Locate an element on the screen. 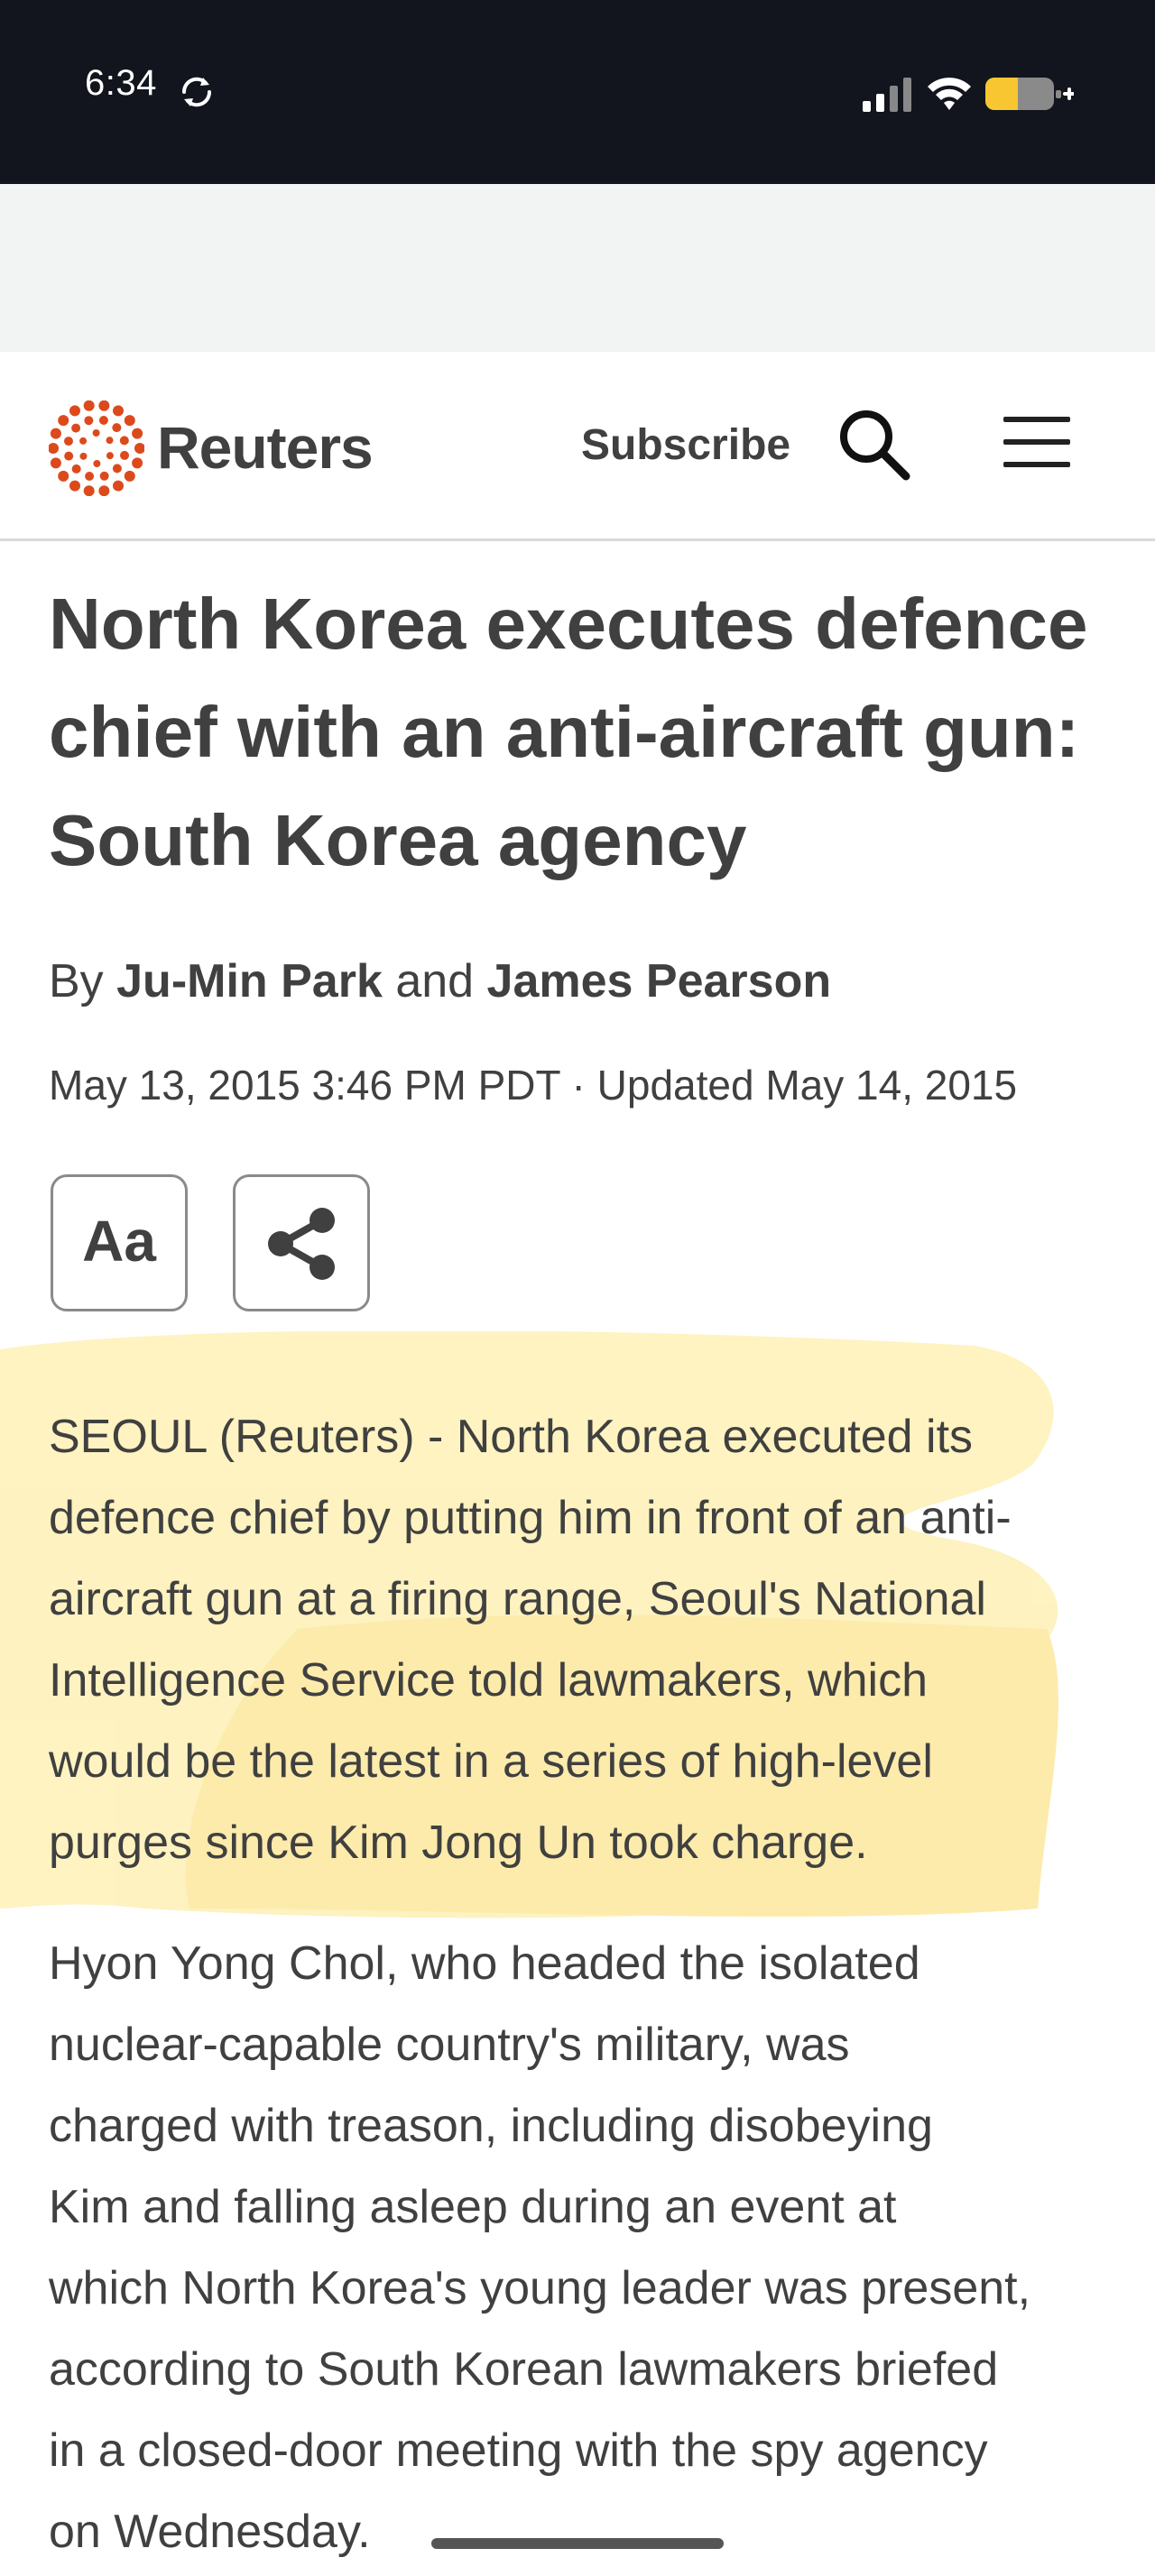  status-time: 6:34 is located at coordinates (121, 83).